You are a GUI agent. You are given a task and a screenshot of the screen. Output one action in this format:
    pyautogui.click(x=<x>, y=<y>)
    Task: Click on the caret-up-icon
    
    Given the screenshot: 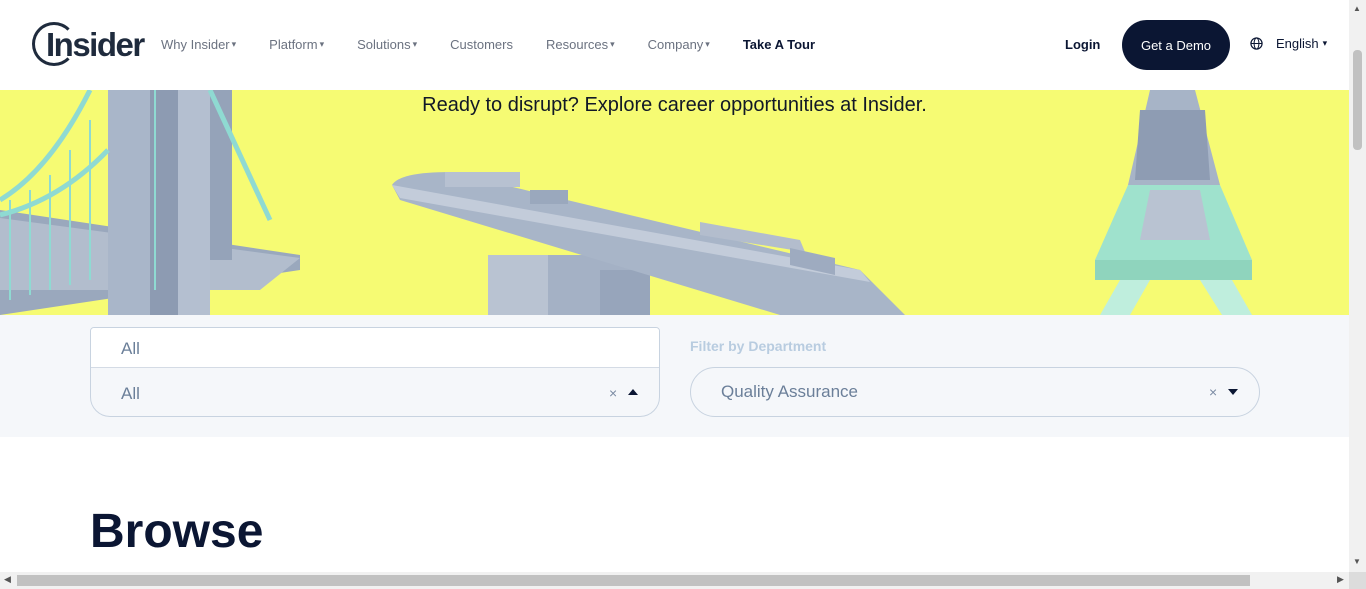 What is the action you would take?
    pyautogui.click(x=633, y=392)
    